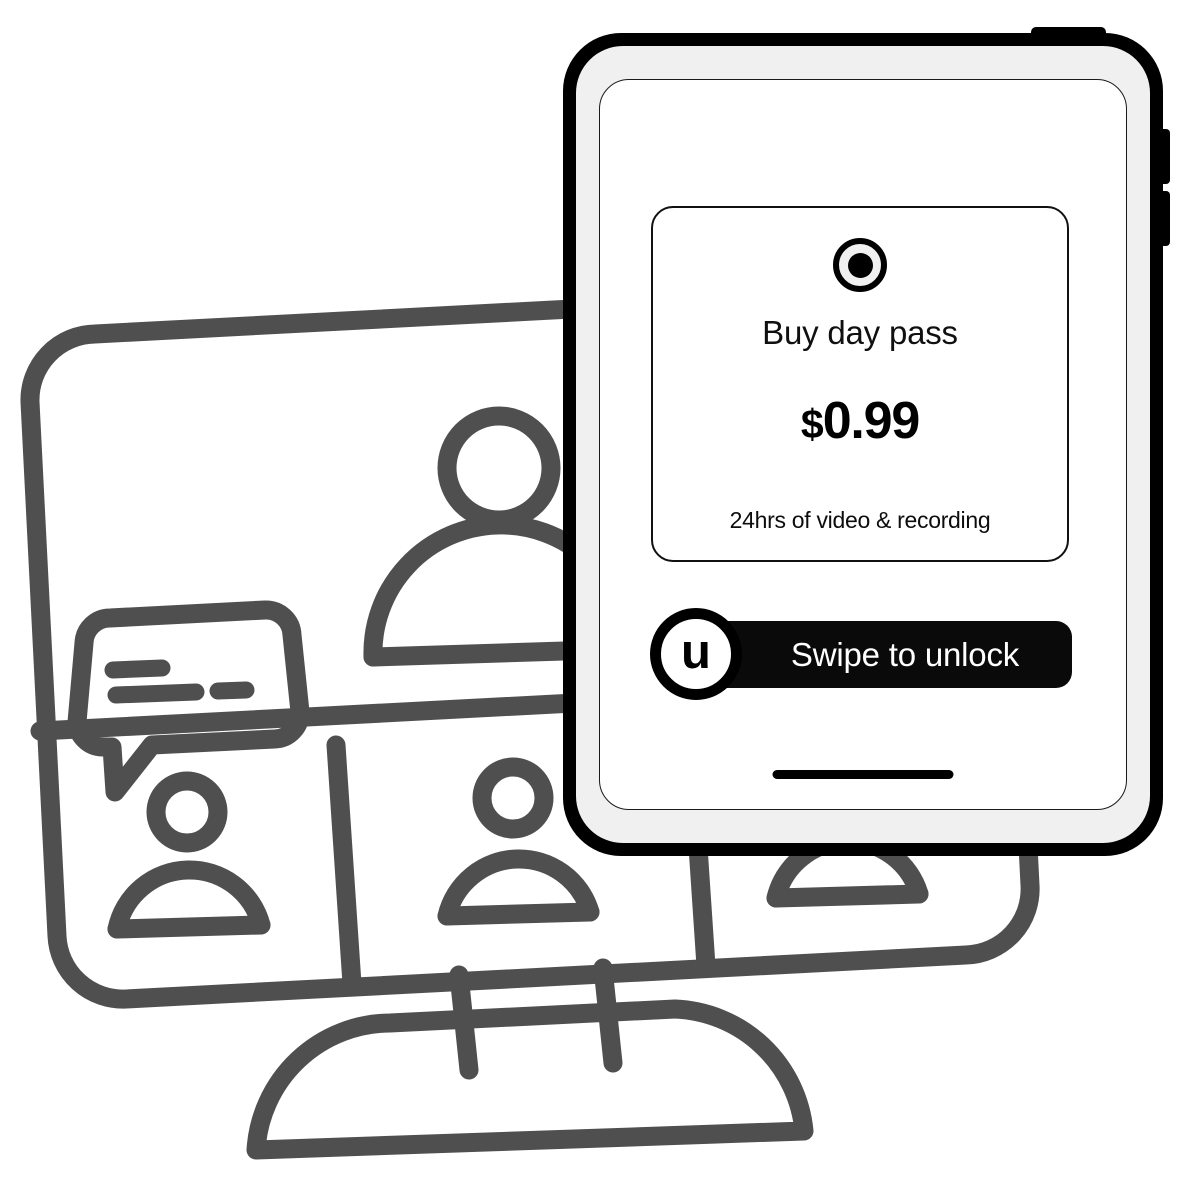  I want to click on pass-title: Buy day pass, so click(860, 332).